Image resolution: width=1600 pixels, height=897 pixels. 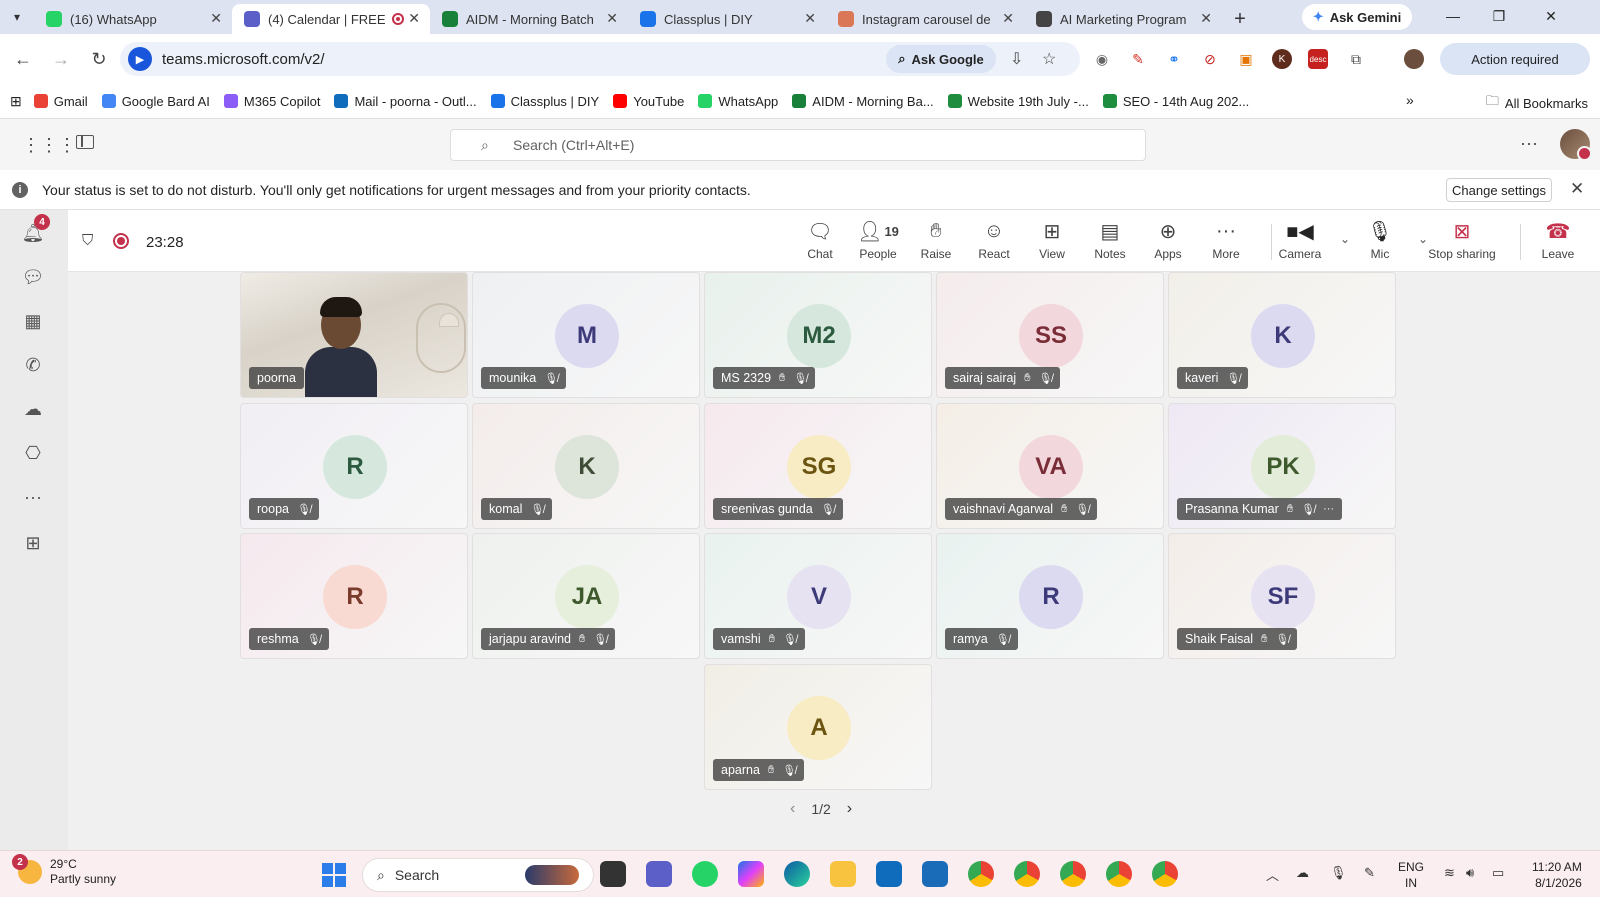 What do you see at coordinates (1338, 873) in the screenshot?
I see `microphone-tray-icon: 🎙︎` at bounding box center [1338, 873].